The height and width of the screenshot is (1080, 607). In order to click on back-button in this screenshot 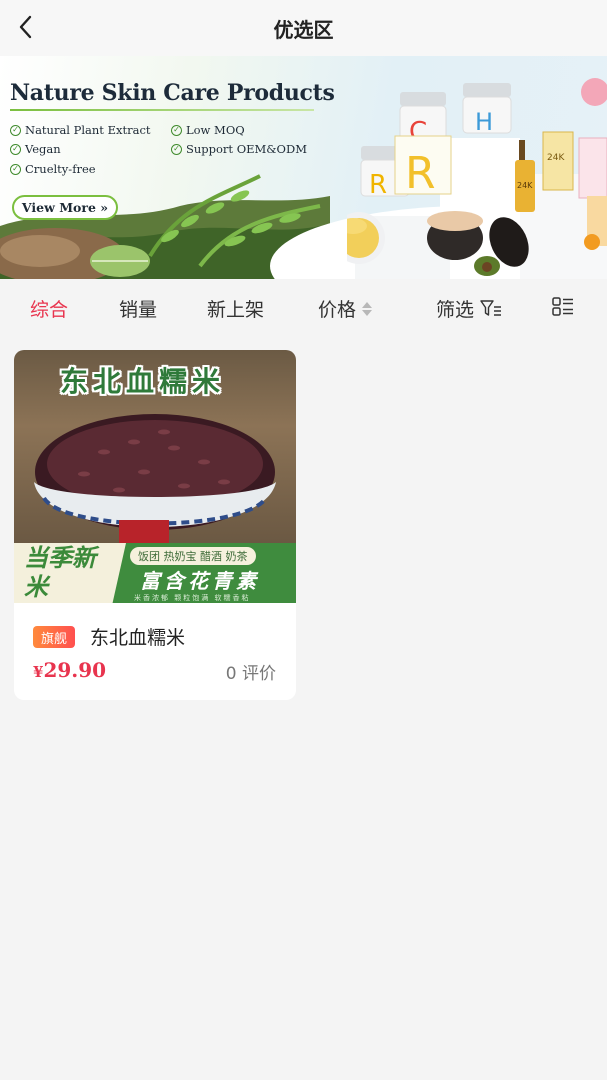, I will do `click(27, 27)`.